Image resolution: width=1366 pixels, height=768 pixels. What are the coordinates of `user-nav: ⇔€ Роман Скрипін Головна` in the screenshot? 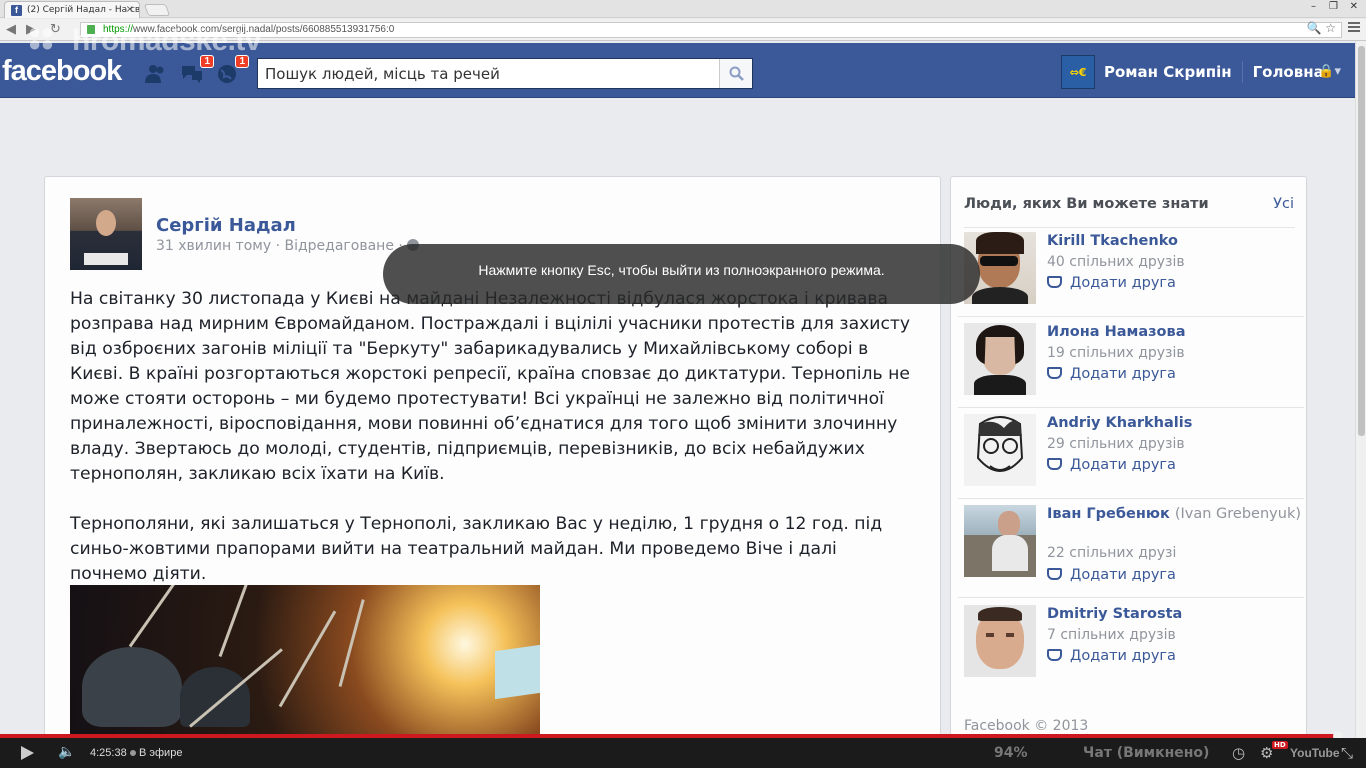 It's located at (1192, 72).